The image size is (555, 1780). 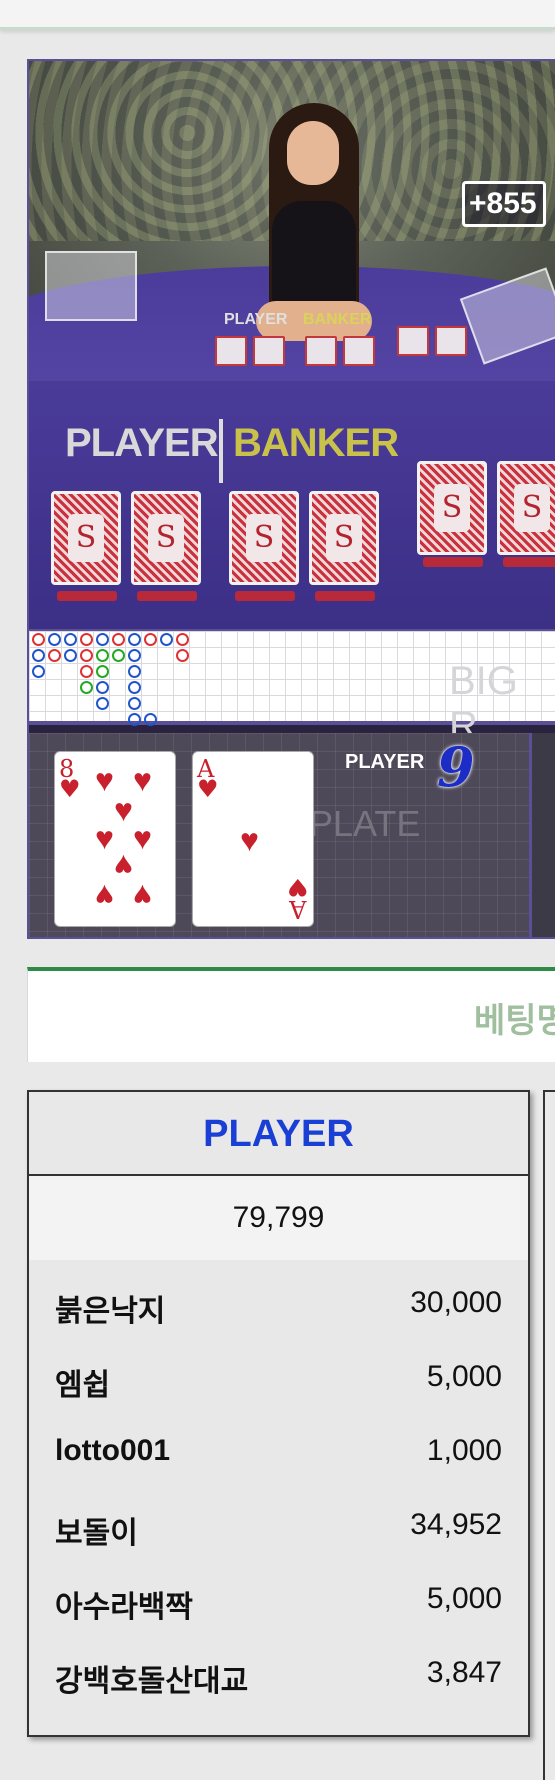 What do you see at coordinates (253, 839) in the screenshot?
I see `player-card-2: A ♥ ♥ A ♥` at bounding box center [253, 839].